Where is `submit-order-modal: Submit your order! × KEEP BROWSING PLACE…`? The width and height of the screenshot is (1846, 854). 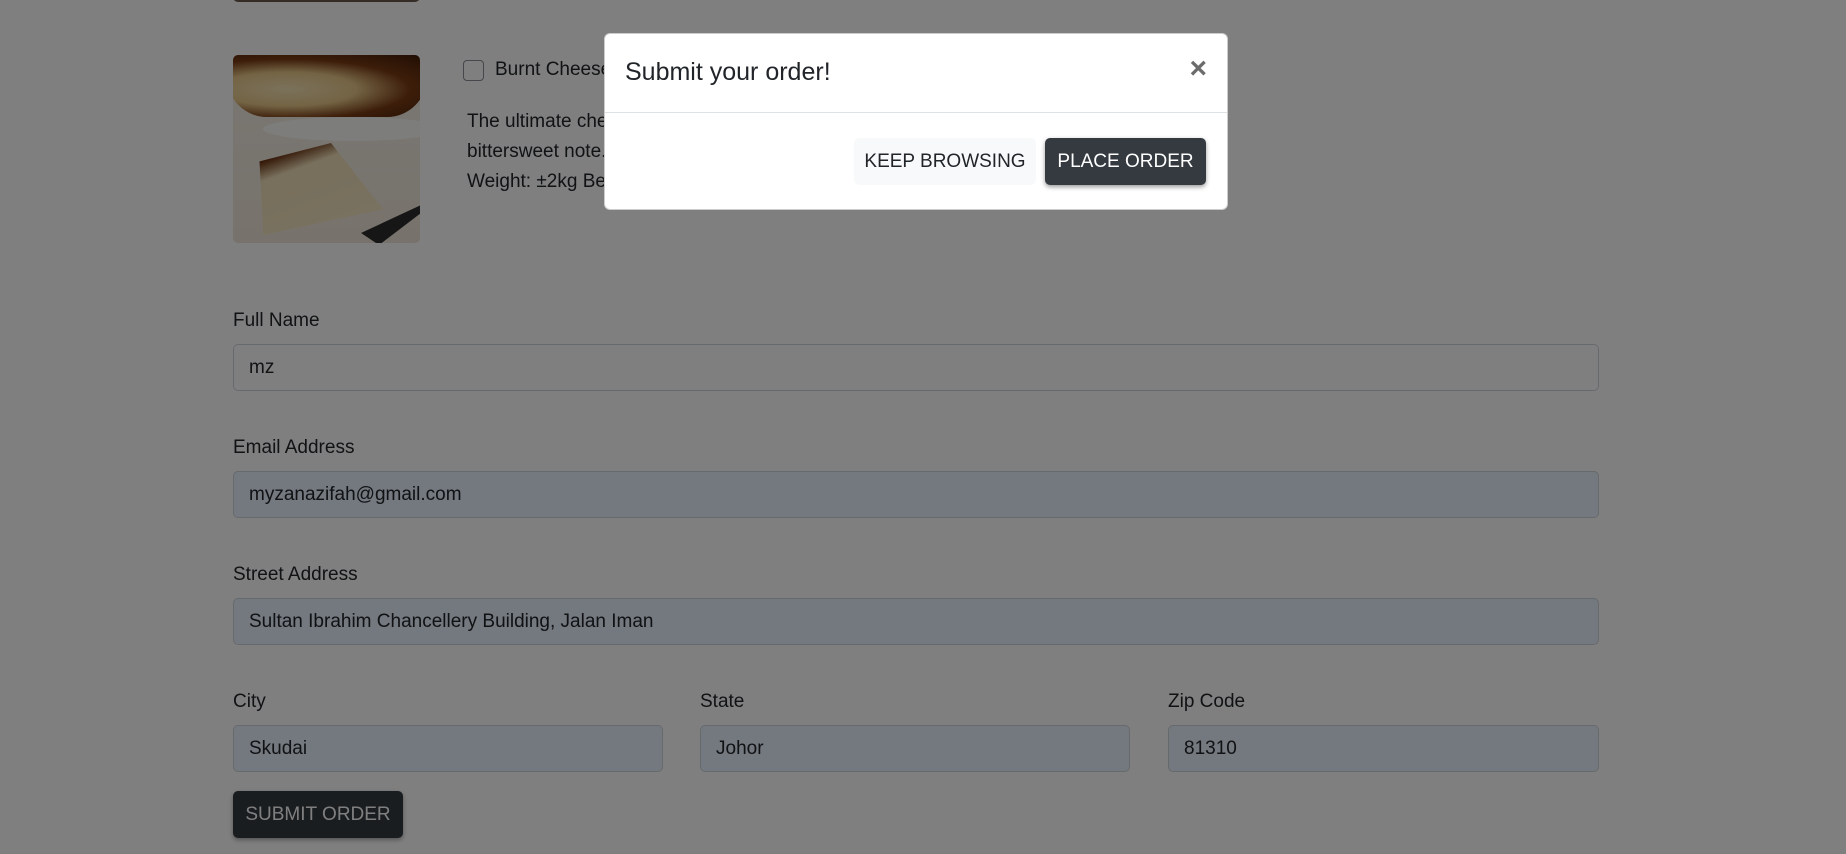 submit-order-modal: Submit your order! × KEEP BROWSING PLACE… is located at coordinates (916, 121).